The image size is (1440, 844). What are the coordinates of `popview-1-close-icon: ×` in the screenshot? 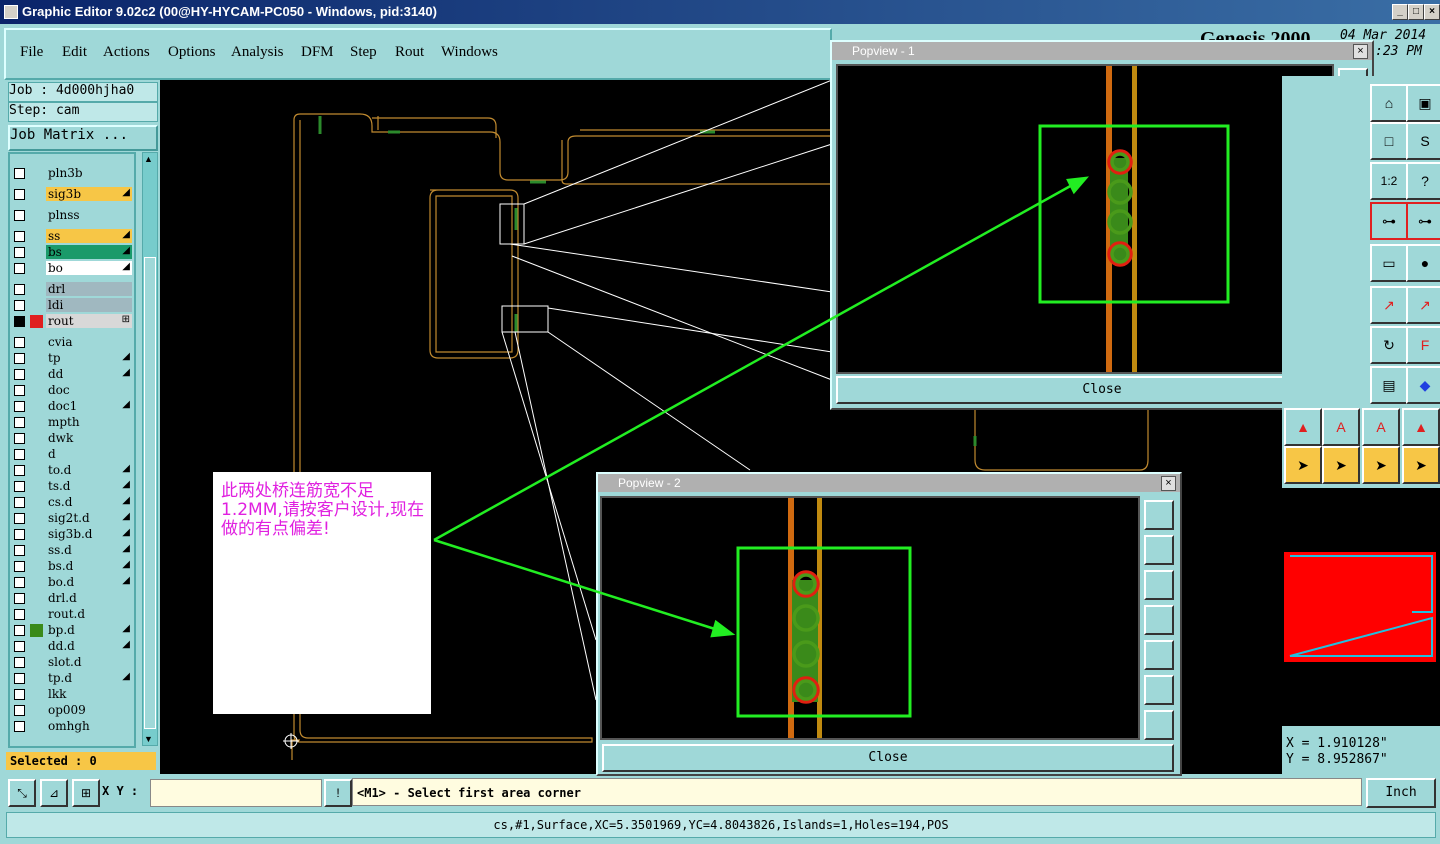 It's located at (1360, 51).